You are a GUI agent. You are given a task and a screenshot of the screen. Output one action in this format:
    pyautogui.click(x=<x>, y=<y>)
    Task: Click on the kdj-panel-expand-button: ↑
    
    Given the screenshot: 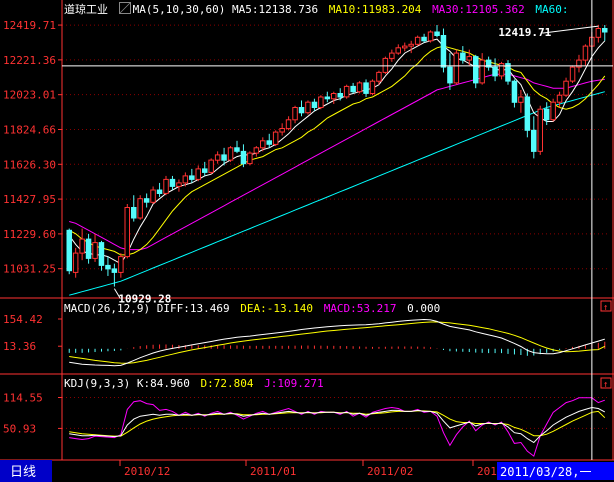 What is the action you would take?
    pyautogui.click(x=606, y=383)
    